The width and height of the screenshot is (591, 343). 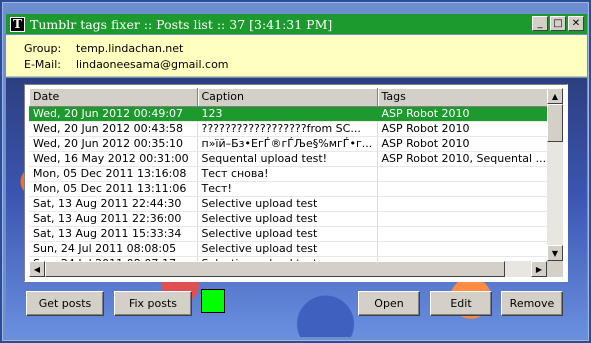 What do you see at coordinates (555, 269) in the screenshot?
I see `scrollbar-corner` at bounding box center [555, 269].